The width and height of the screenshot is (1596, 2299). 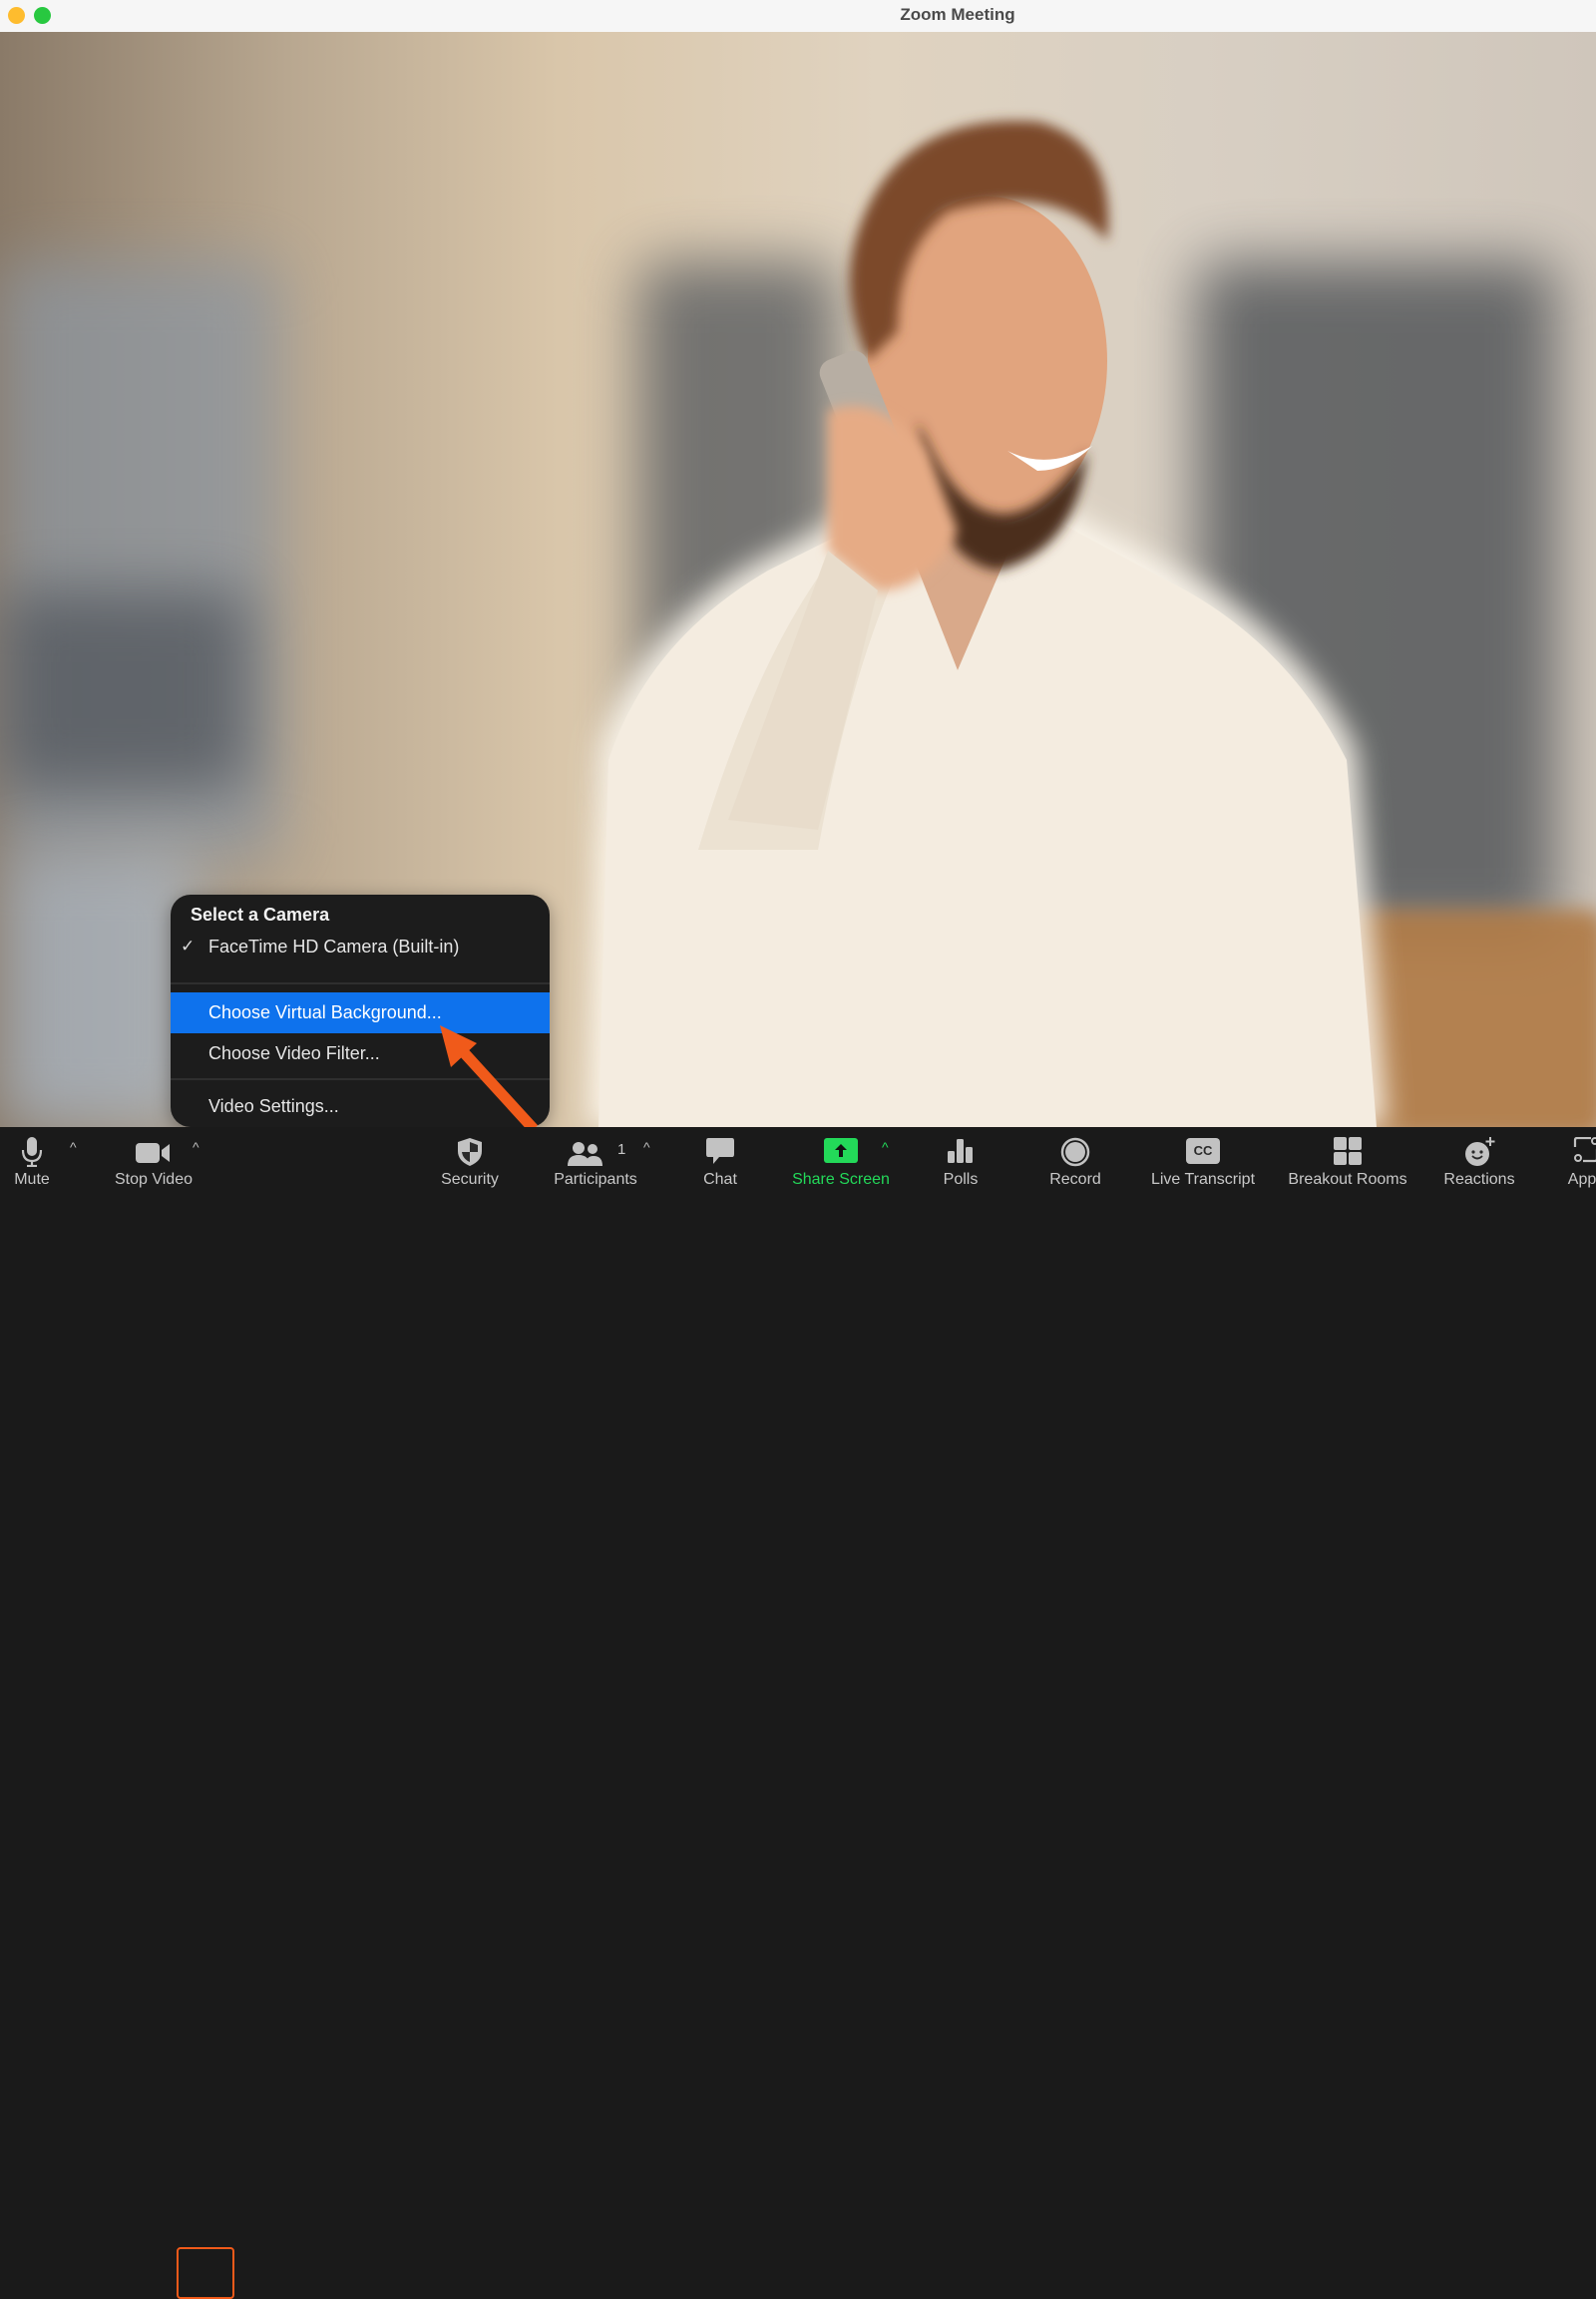 I want to click on video-options-chevron: ^, so click(x=196, y=1147).